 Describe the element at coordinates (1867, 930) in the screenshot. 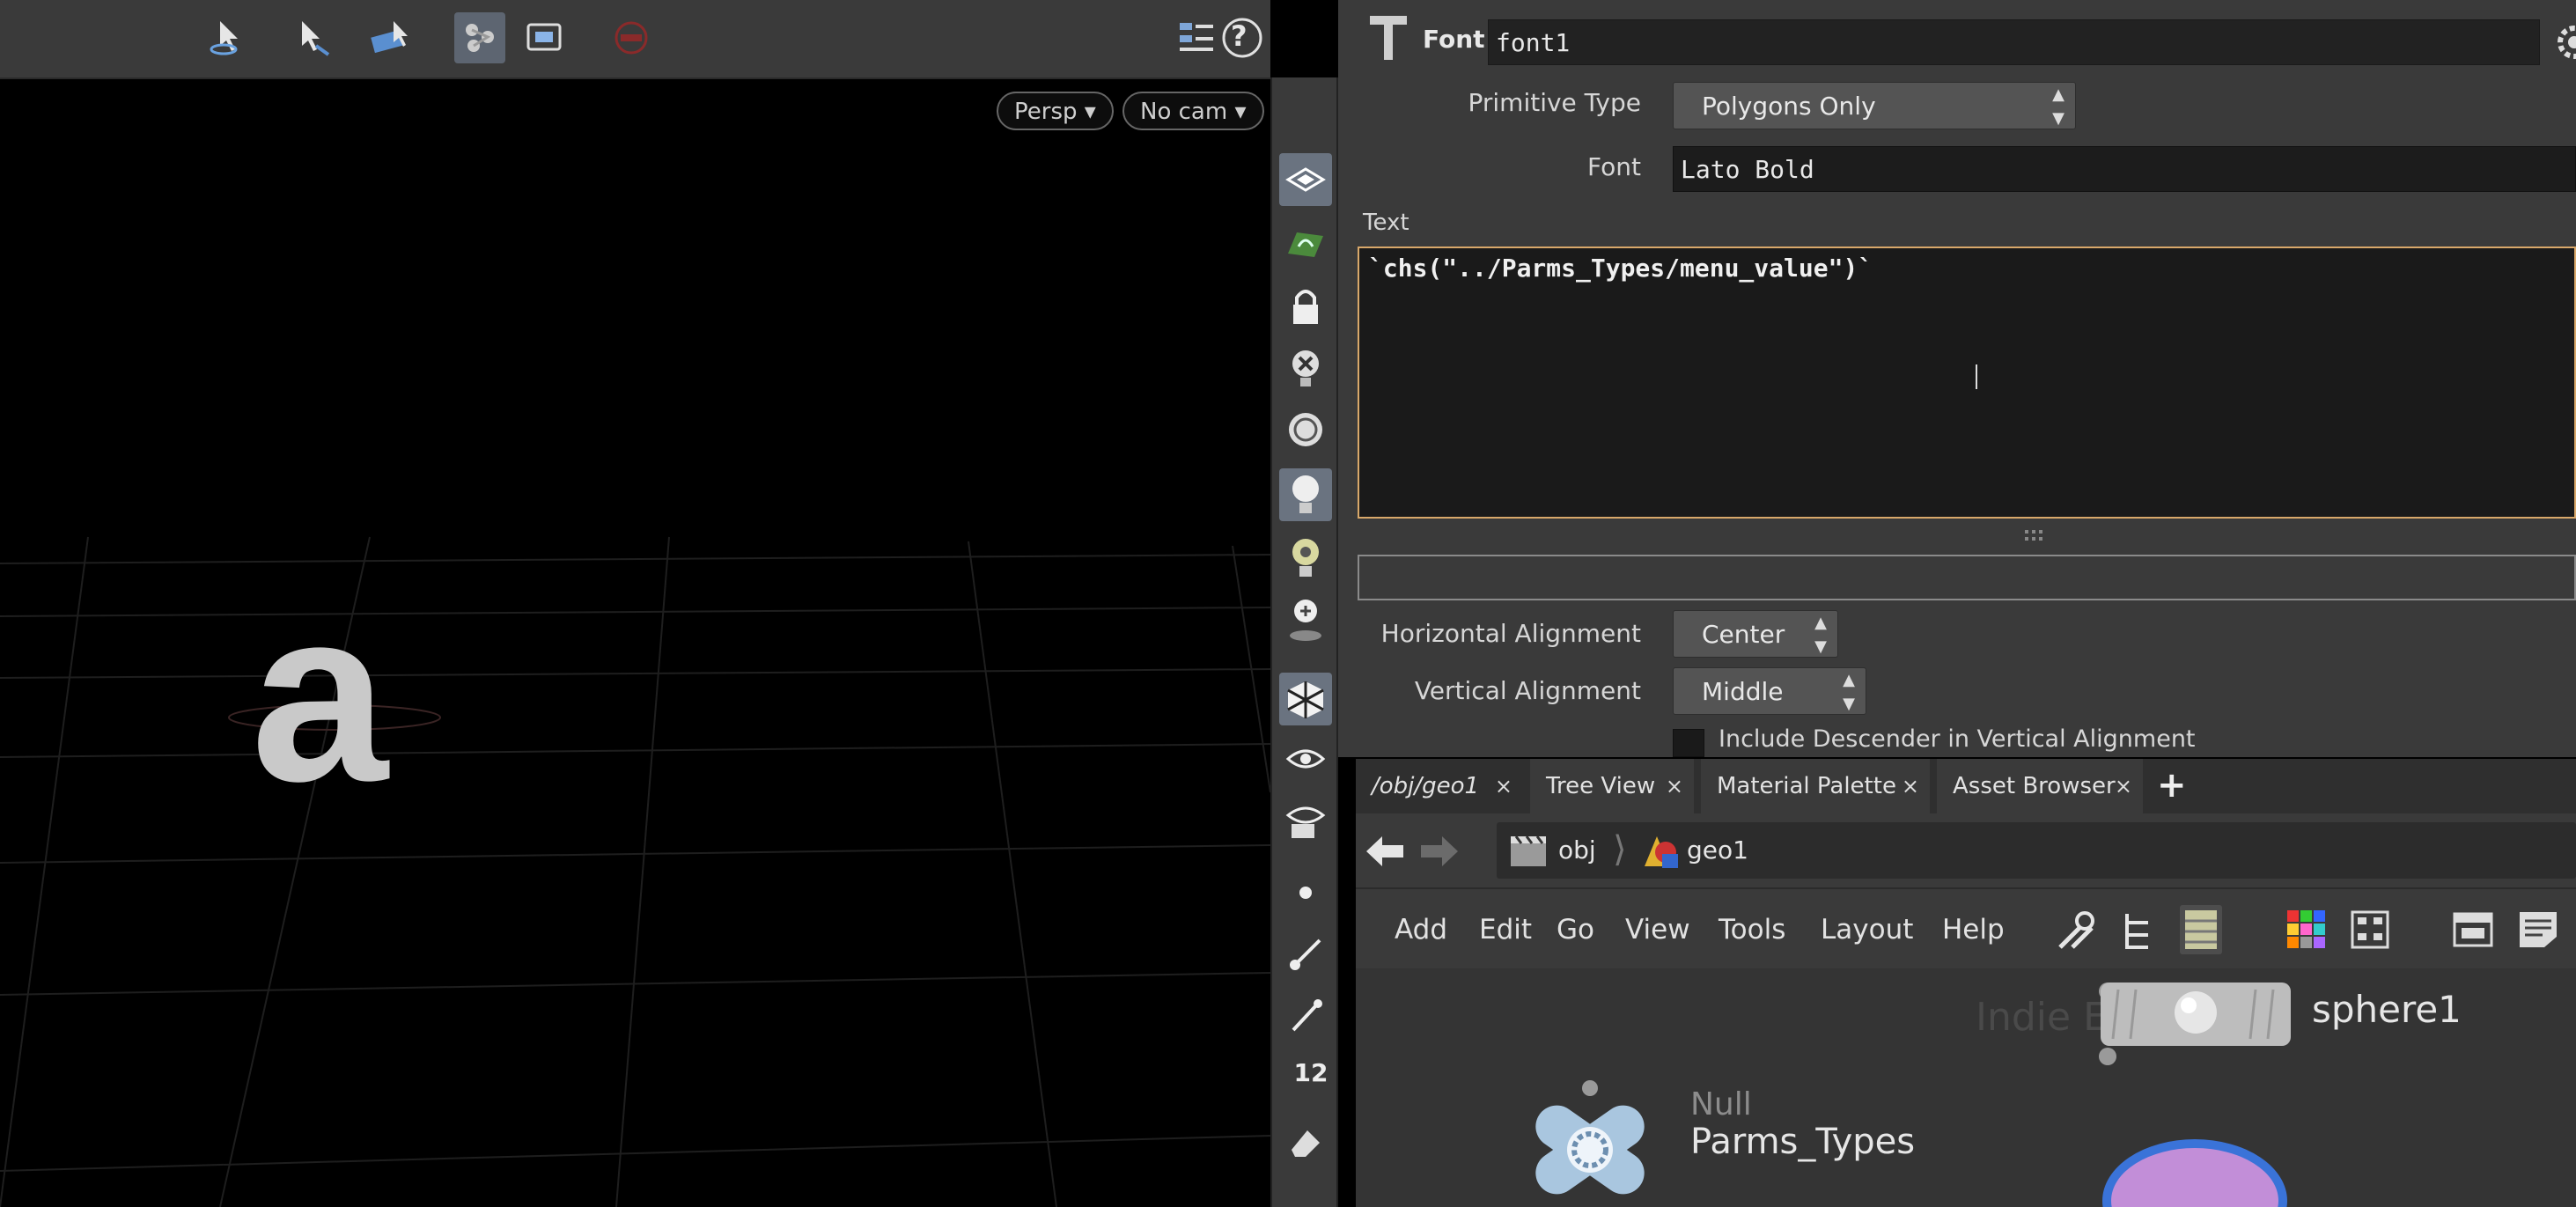

I see `menu-layout: Layout` at that location.